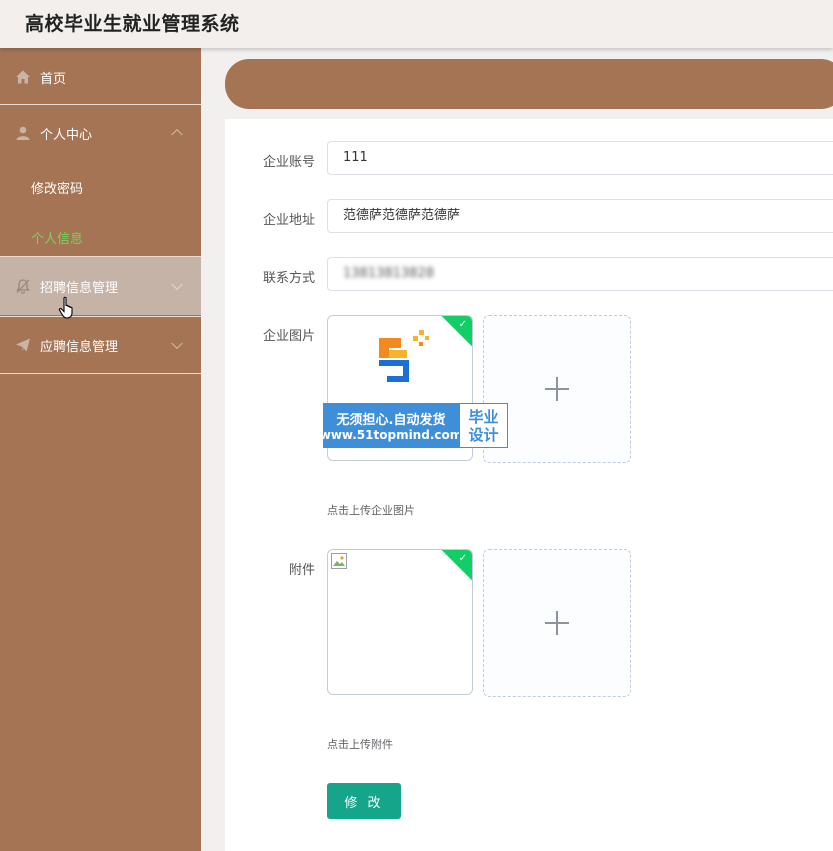  I want to click on top-header: 高校毕业生就业管理系统, so click(416, 24).